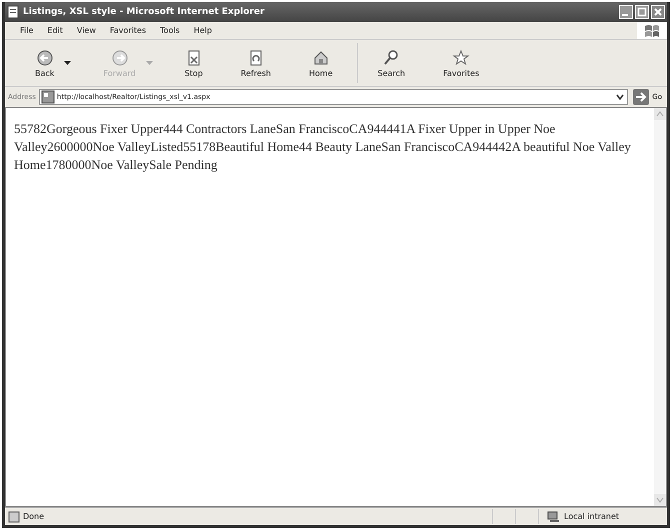 Image resolution: width=672 pixels, height=530 pixels. What do you see at coordinates (128, 30) in the screenshot?
I see `menu-item: Favorites` at bounding box center [128, 30].